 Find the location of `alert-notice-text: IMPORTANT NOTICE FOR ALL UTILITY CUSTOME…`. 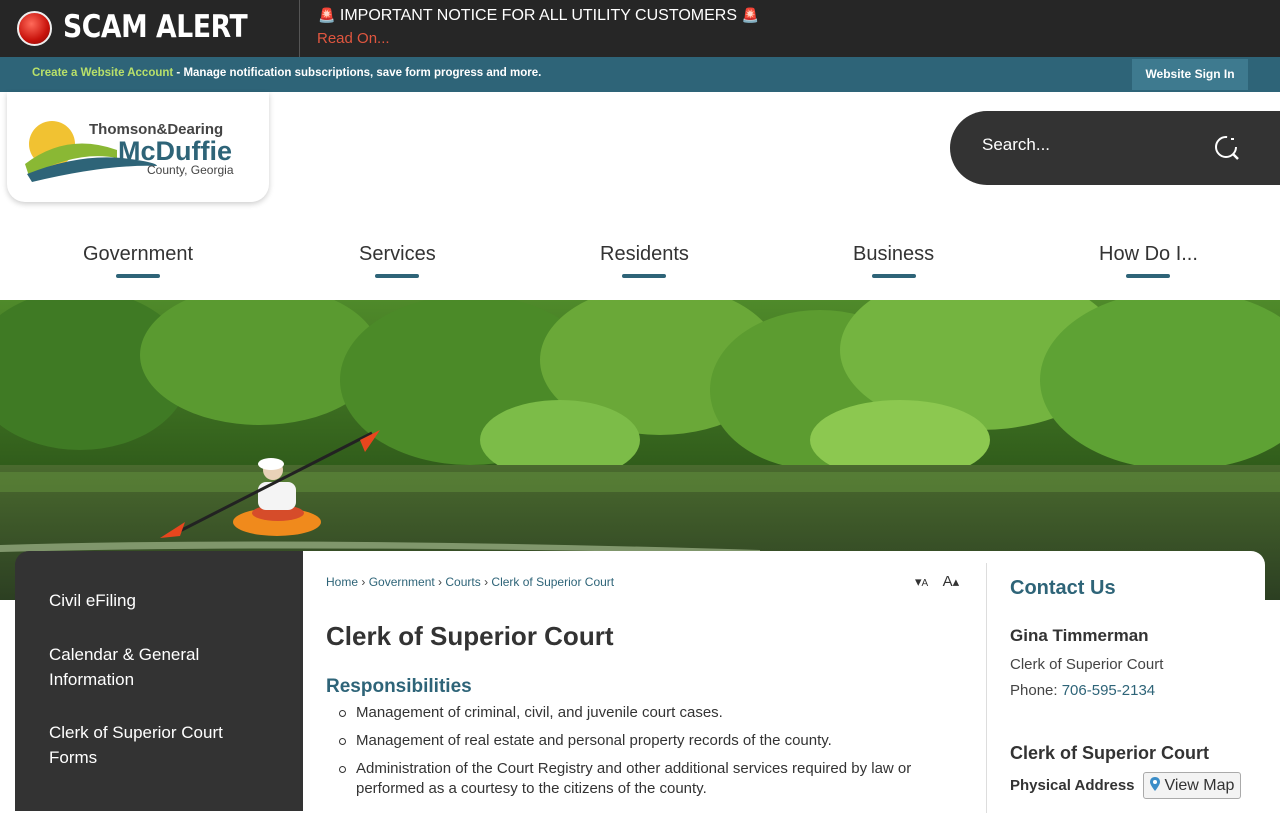

alert-notice-text: IMPORTANT NOTICE FOR ALL UTILITY CUSTOME… is located at coordinates (538, 15).